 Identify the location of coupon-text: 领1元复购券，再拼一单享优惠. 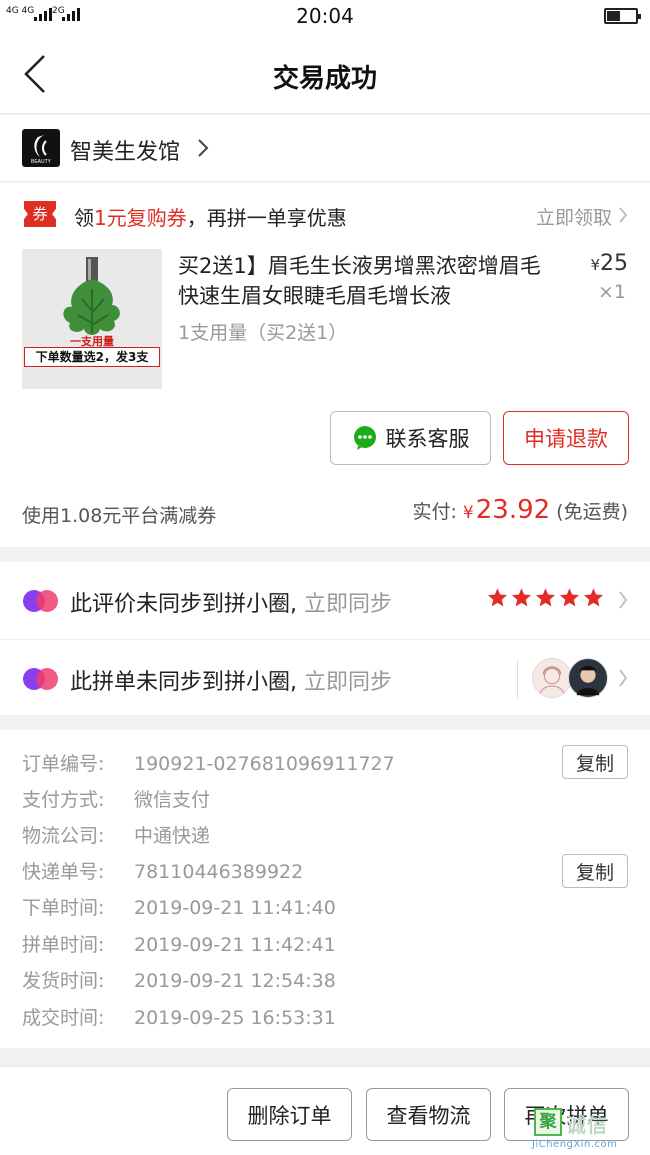
(210, 216).